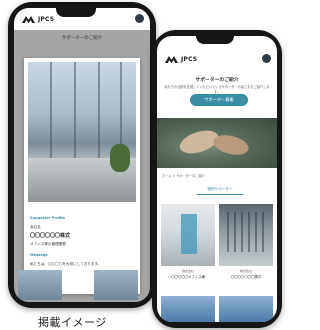  Describe the element at coordinates (35, 227) in the screenshot. I see `company-label: 会社名` at that location.